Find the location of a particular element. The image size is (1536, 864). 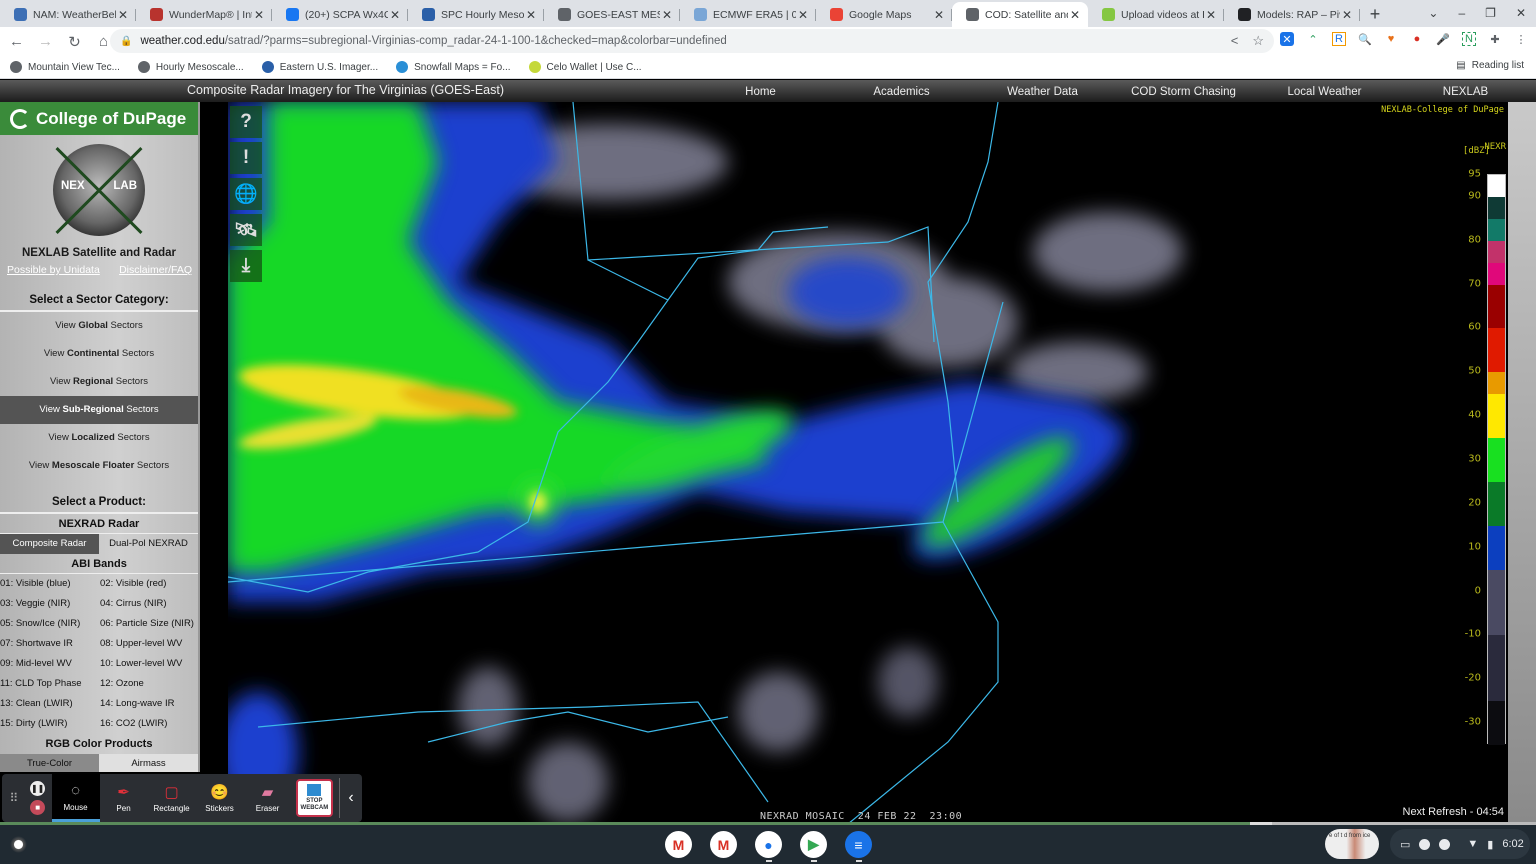

tray-circle-icon is located at coordinates (1425, 844).